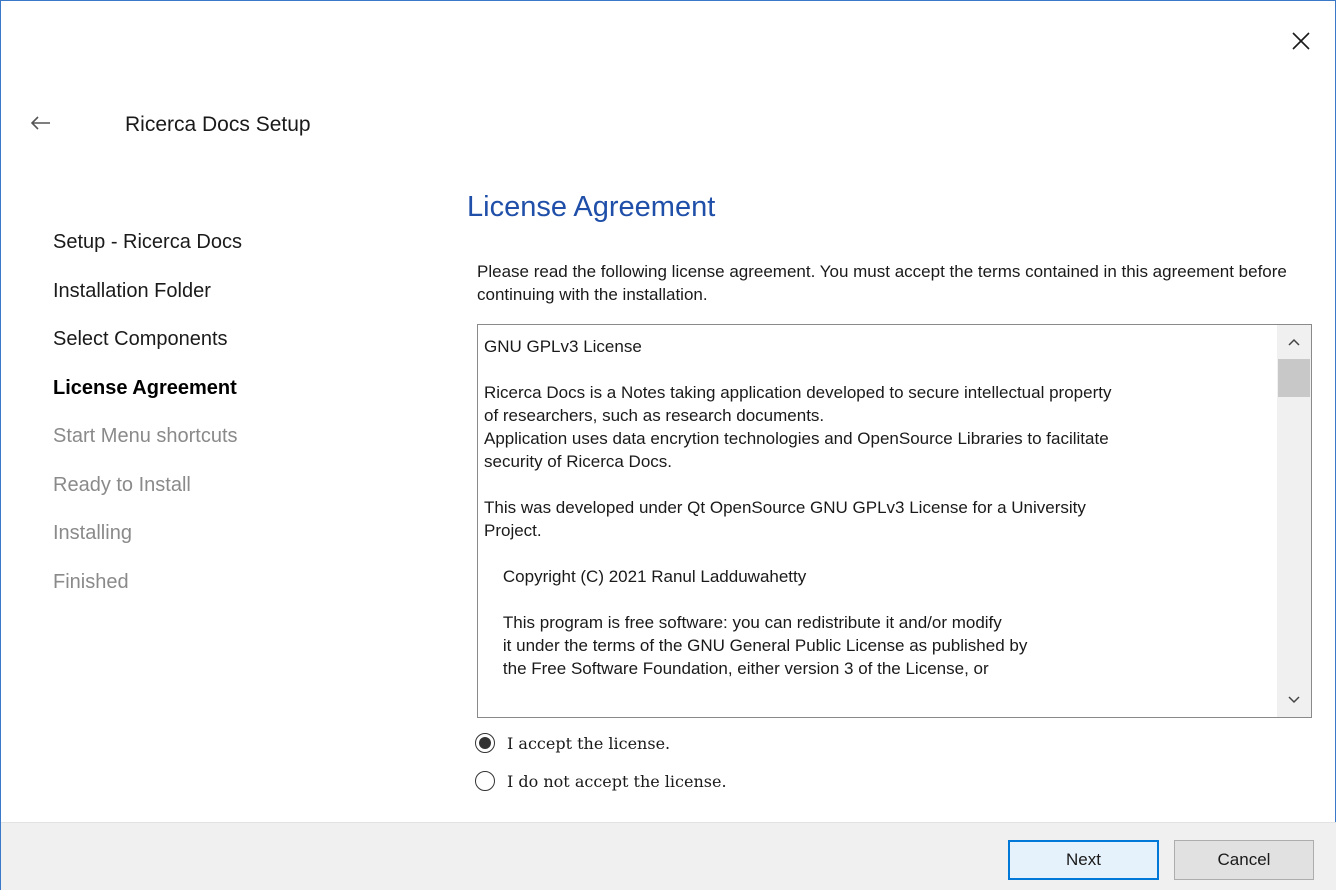 The width and height of the screenshot is (1336, 890). I want to click on decline-license-option: I do not accept the license., so click(601, 781).